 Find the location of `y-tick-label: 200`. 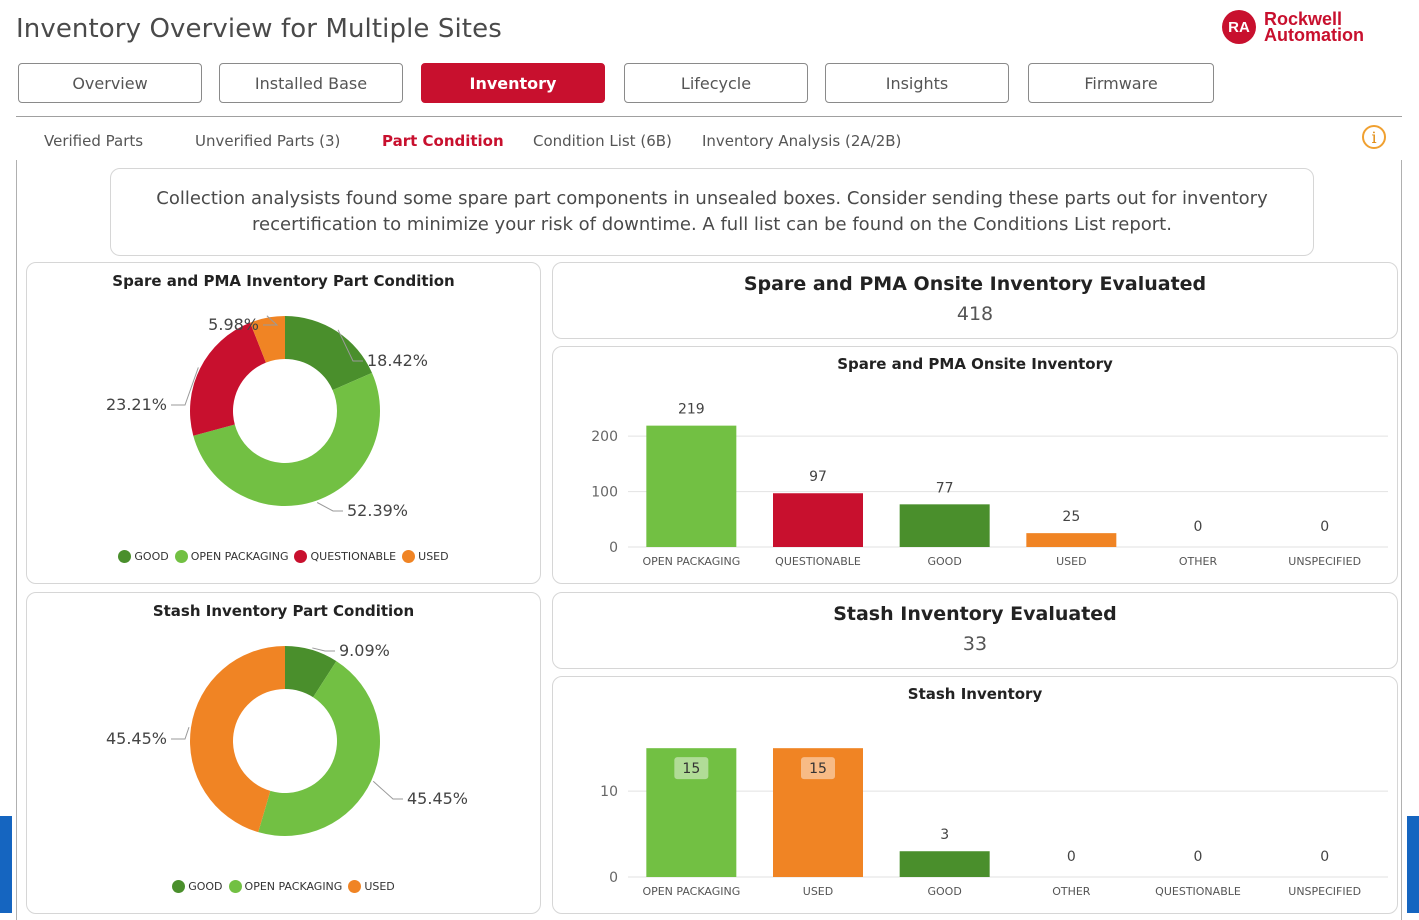

y-tick-label: 200 is located at coordinates (604, 437).